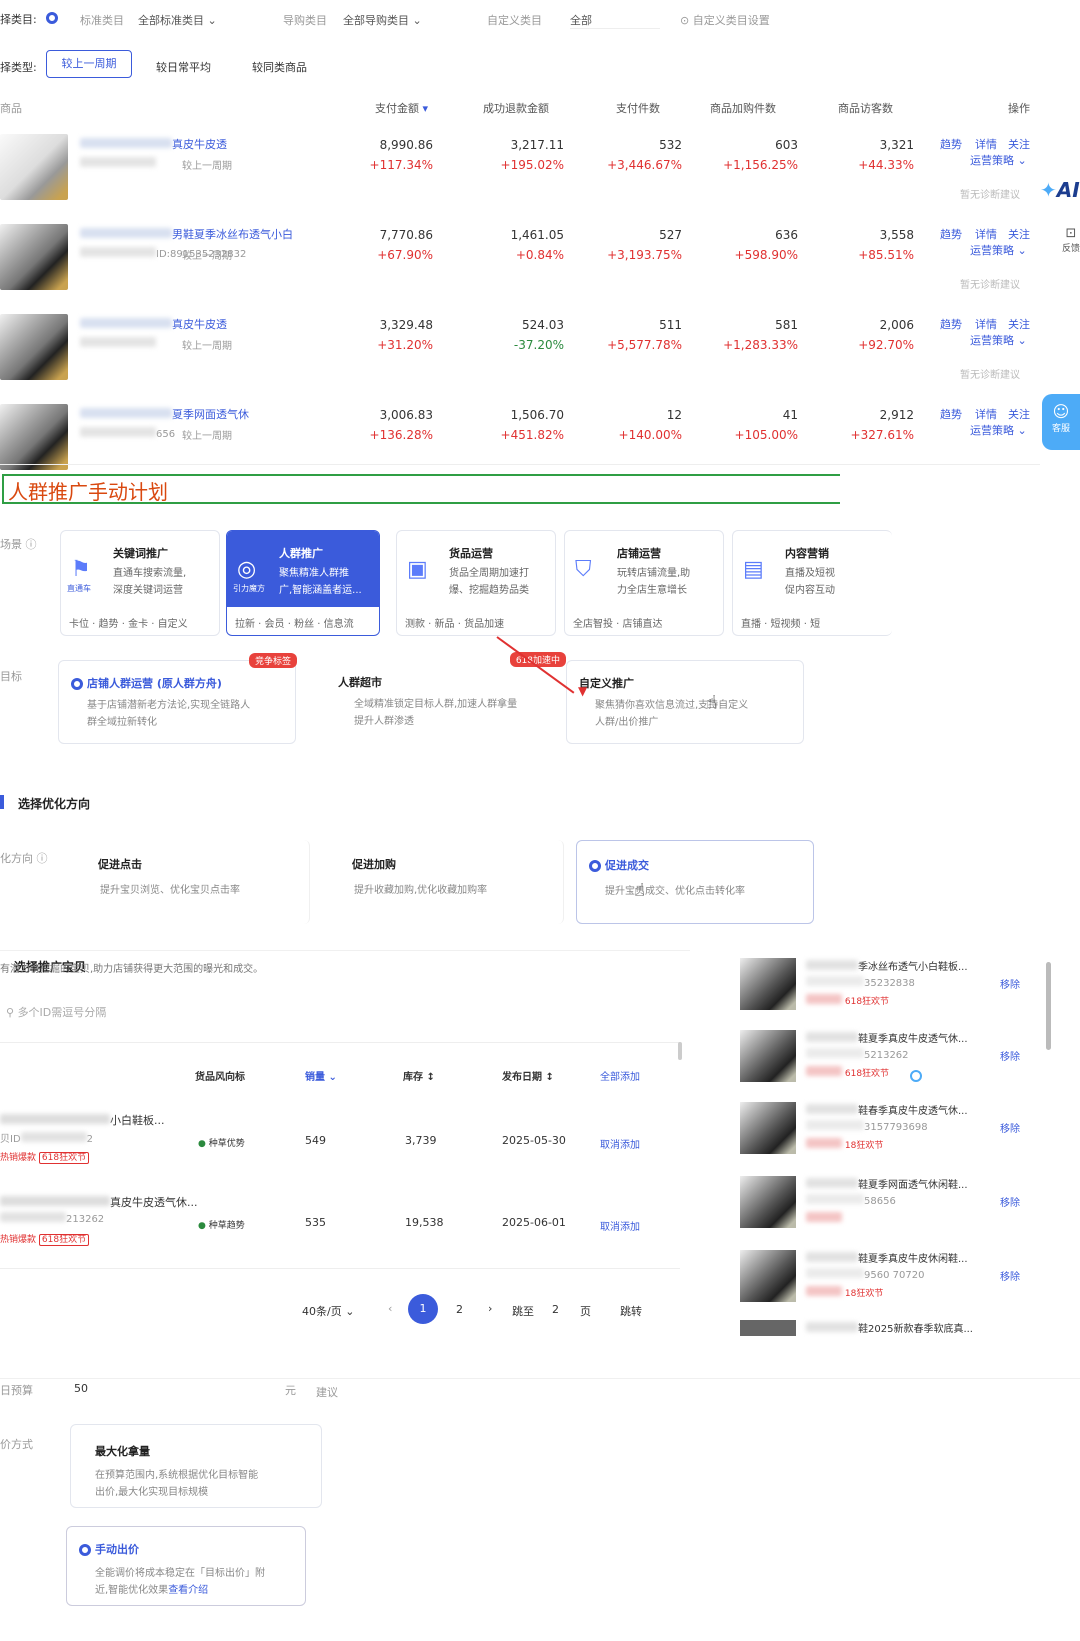  I want to click on customer-service-button: ☺ 客服, so click(1061, 422).